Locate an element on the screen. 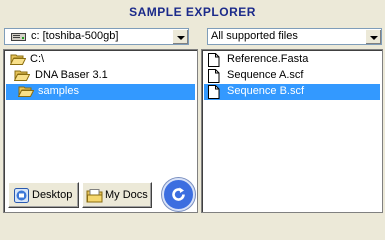  file-filter-value: All supported files is located at coordinates (254, 36).